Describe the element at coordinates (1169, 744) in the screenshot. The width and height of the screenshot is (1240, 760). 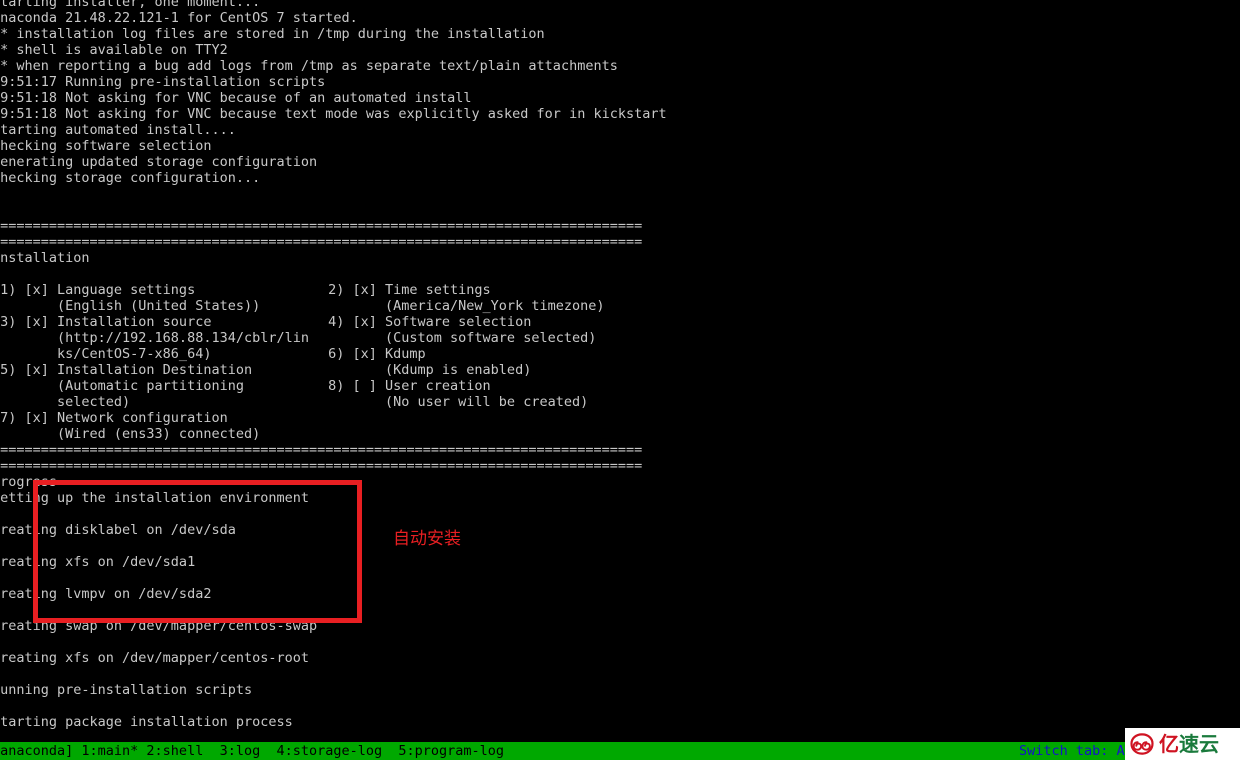
I see `watermark-text-prefix: 亿` at that location.